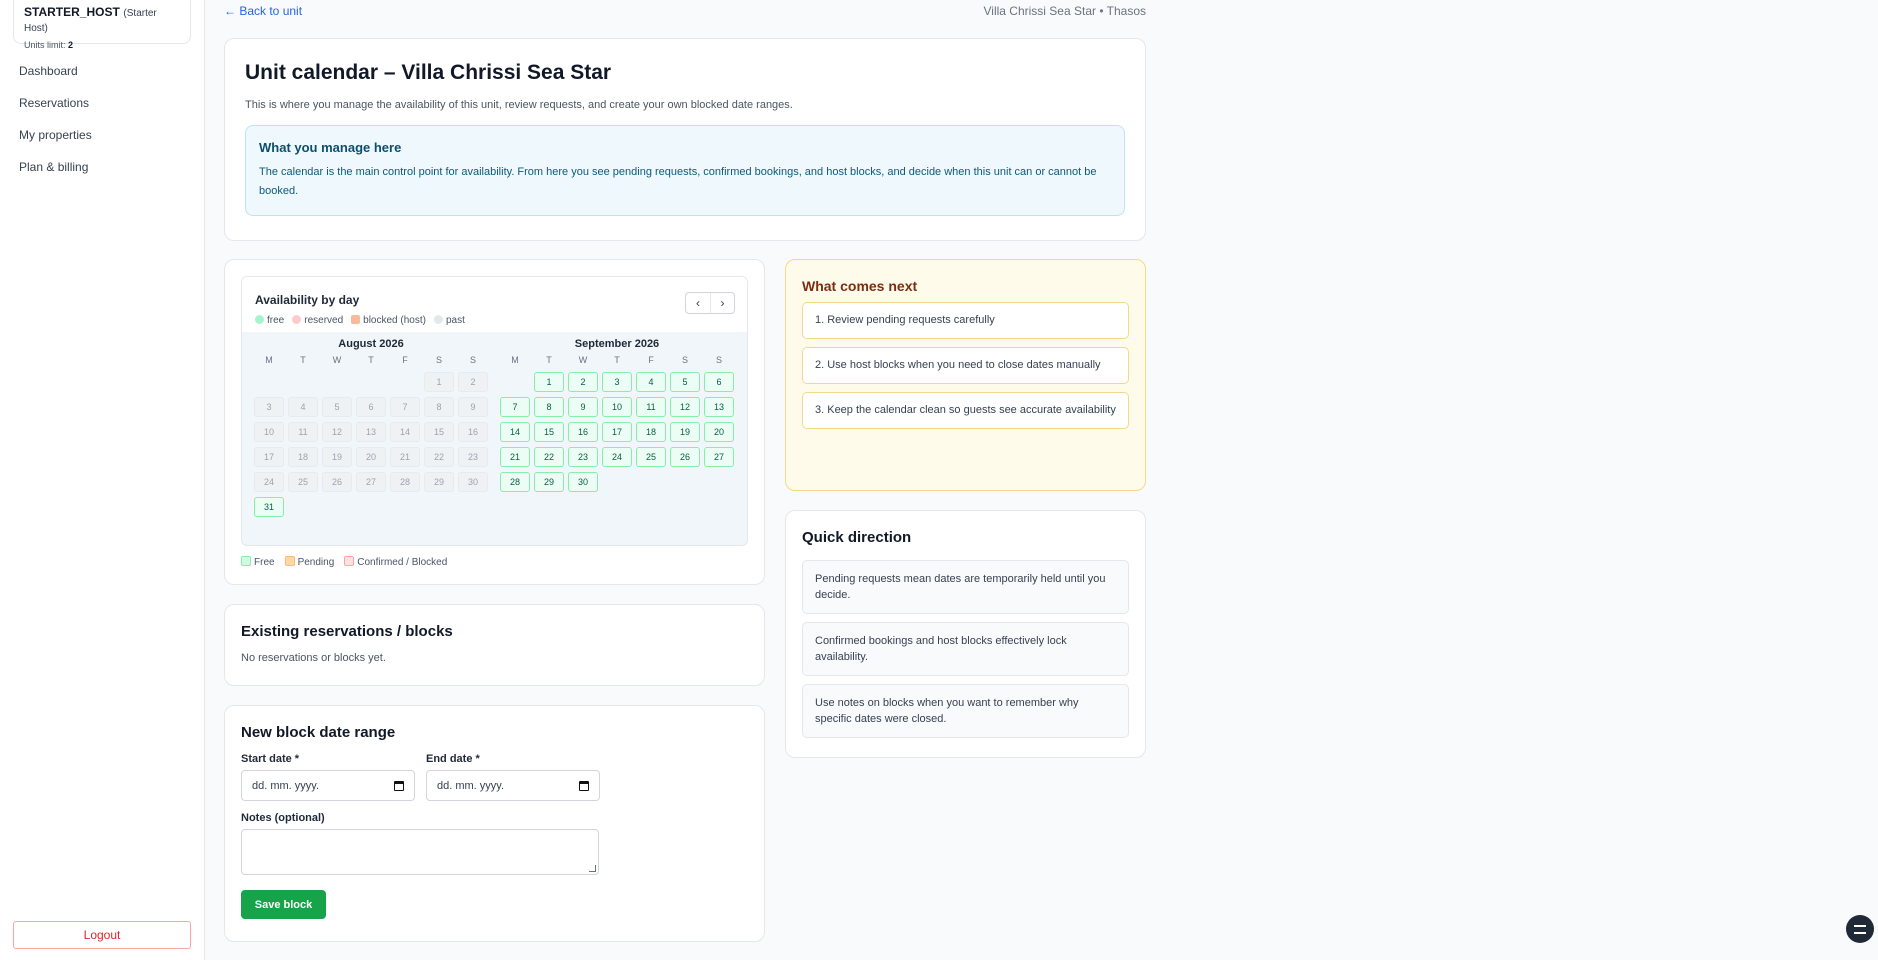 The height and width of the screenshot is (960, 1878). I want to click on sidebar-item-dashboard: Dashboard, so click(55, 79).